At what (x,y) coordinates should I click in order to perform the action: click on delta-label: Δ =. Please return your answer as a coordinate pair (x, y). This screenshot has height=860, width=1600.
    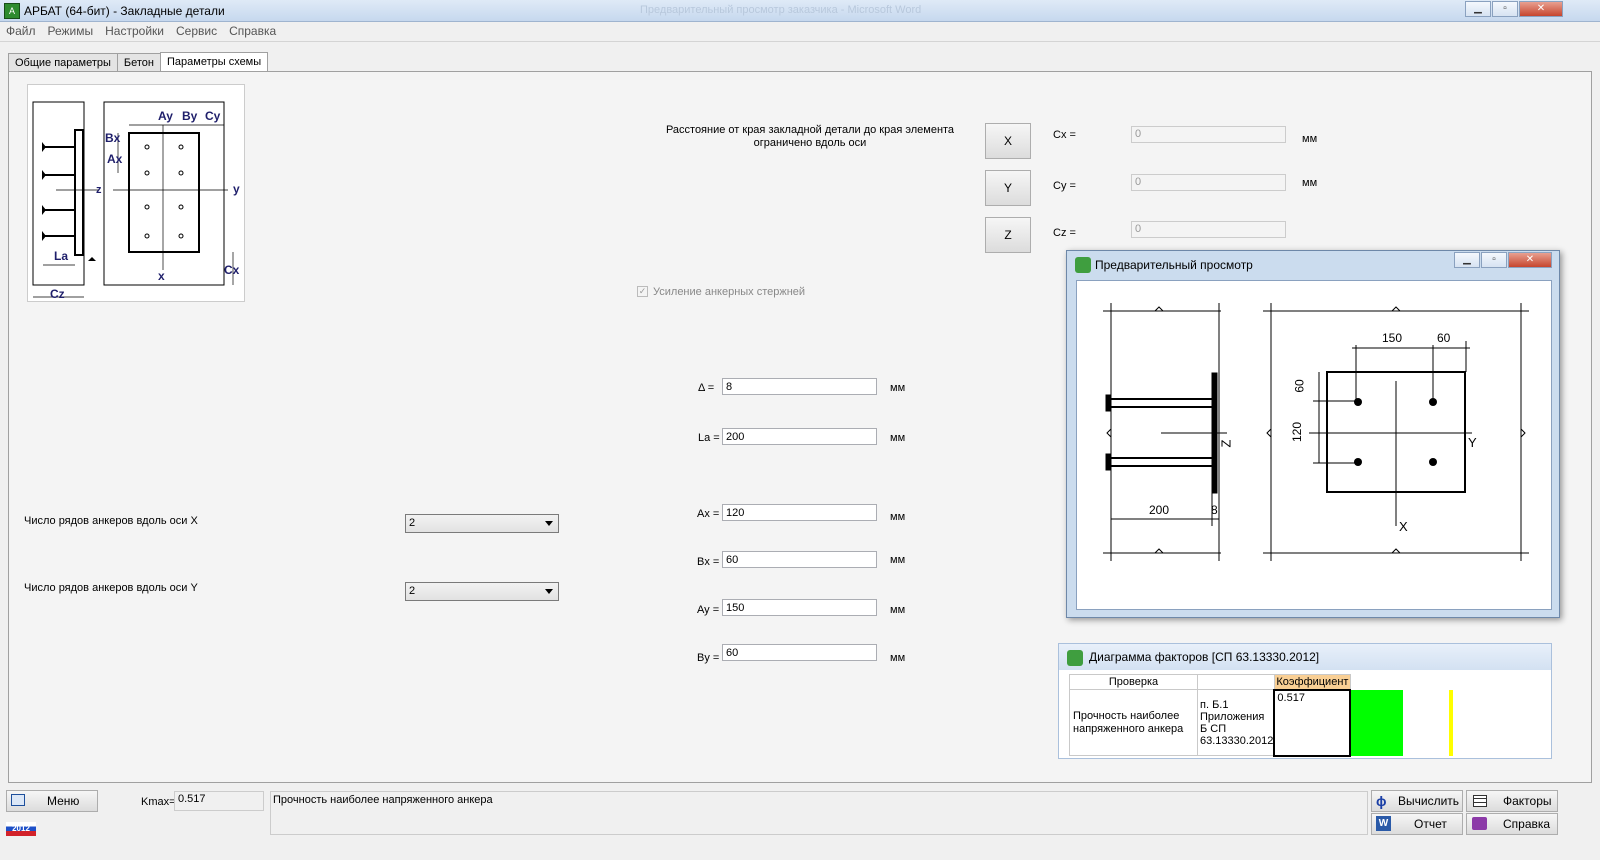
    Looking at the image, I should click on (706, 388).